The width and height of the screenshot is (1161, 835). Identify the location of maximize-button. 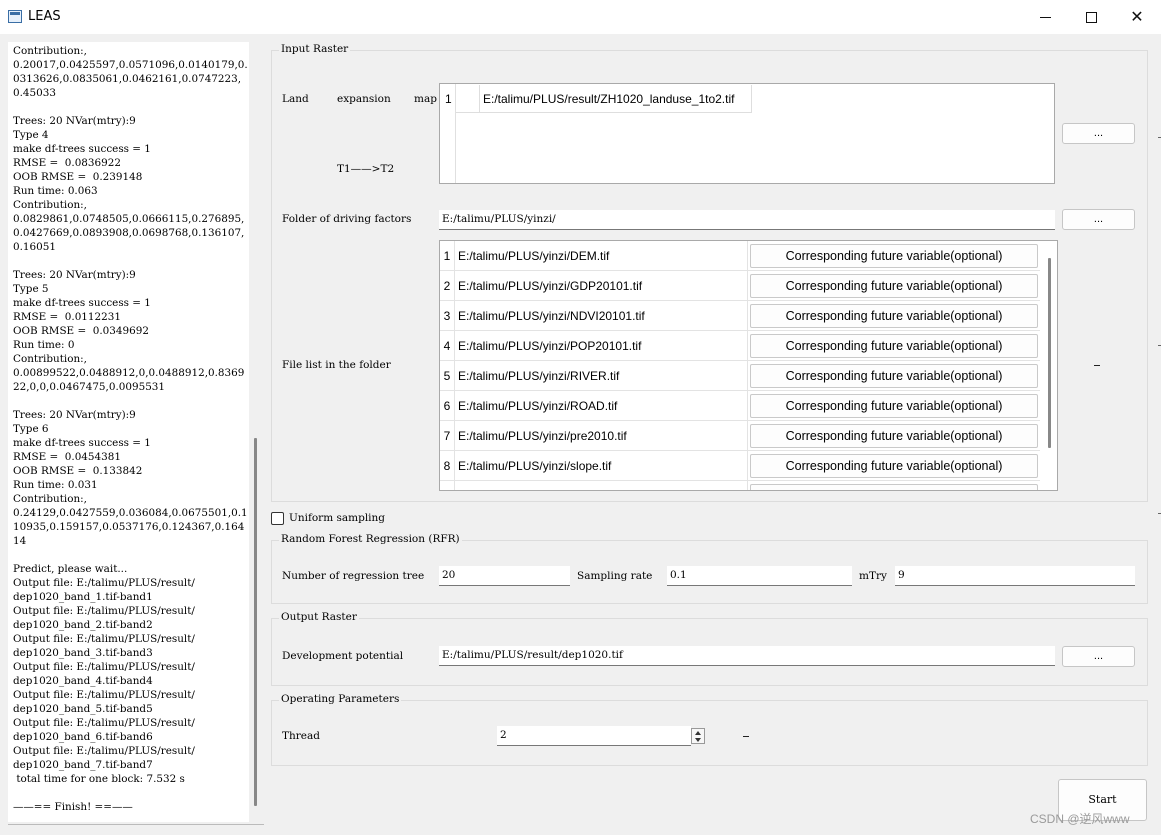
(1091, 17).